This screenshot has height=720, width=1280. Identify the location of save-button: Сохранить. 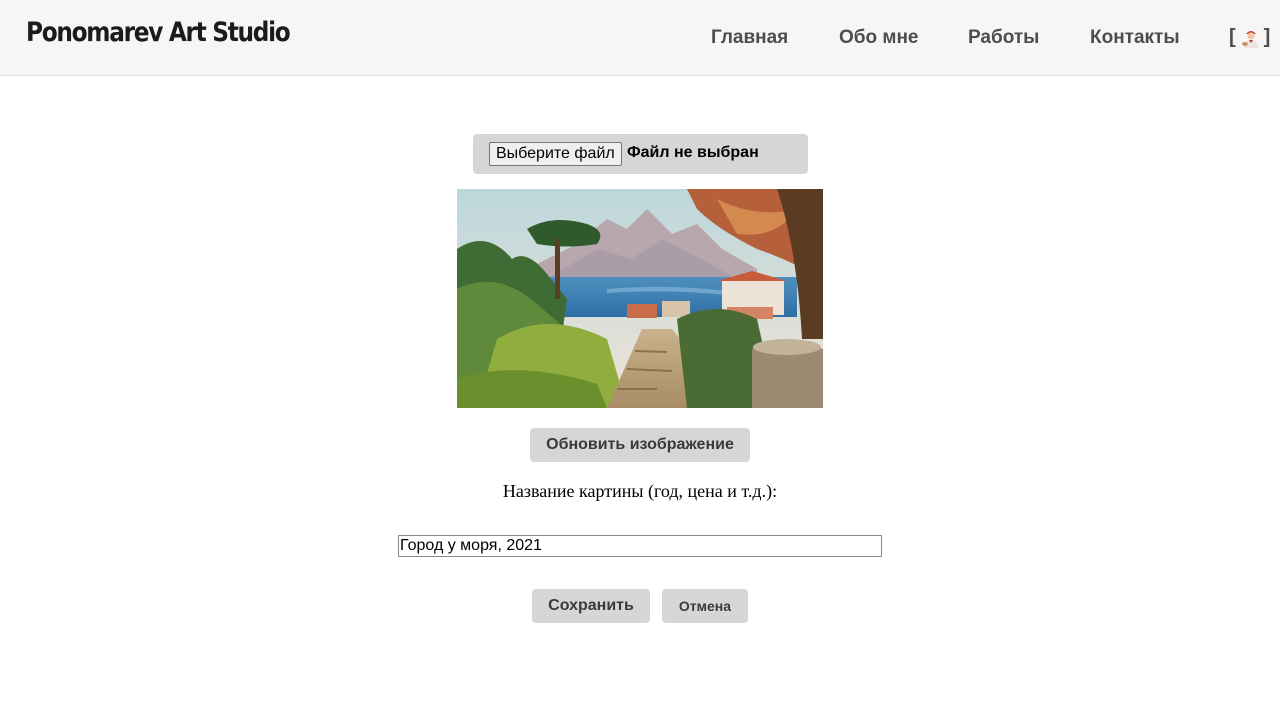
(591, 606).